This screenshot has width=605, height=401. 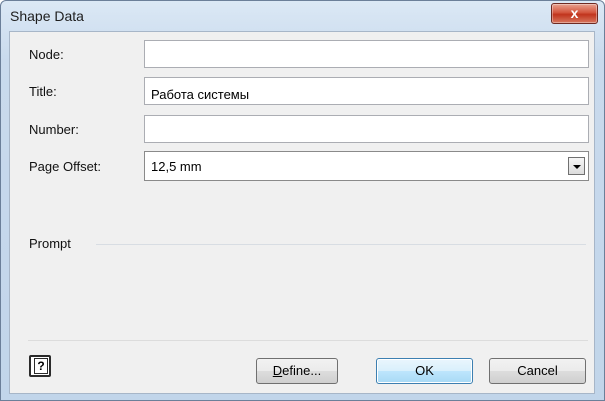 What do you see at coordinates (54, 129) in the screenshot?
I see `number-label: Number:` at bounding box center [54, 129].